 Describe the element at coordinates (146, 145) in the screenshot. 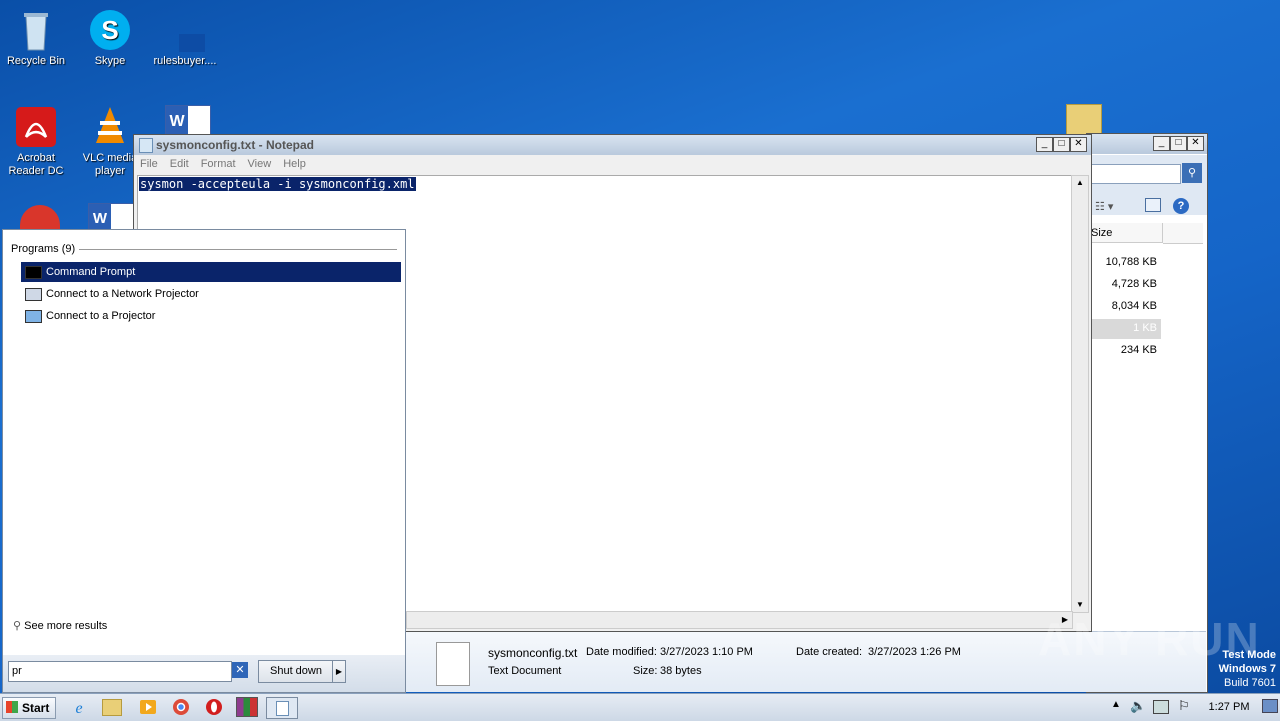

I see `notepad-app-icon` at that location.